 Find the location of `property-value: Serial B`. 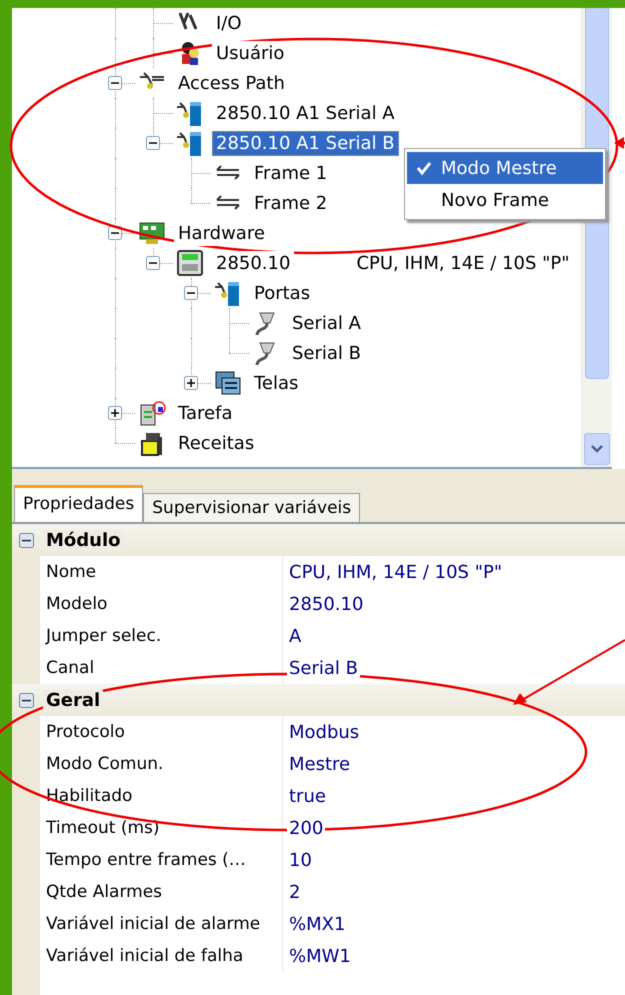

property-value: Serial B is located at coordinates (323, 668).